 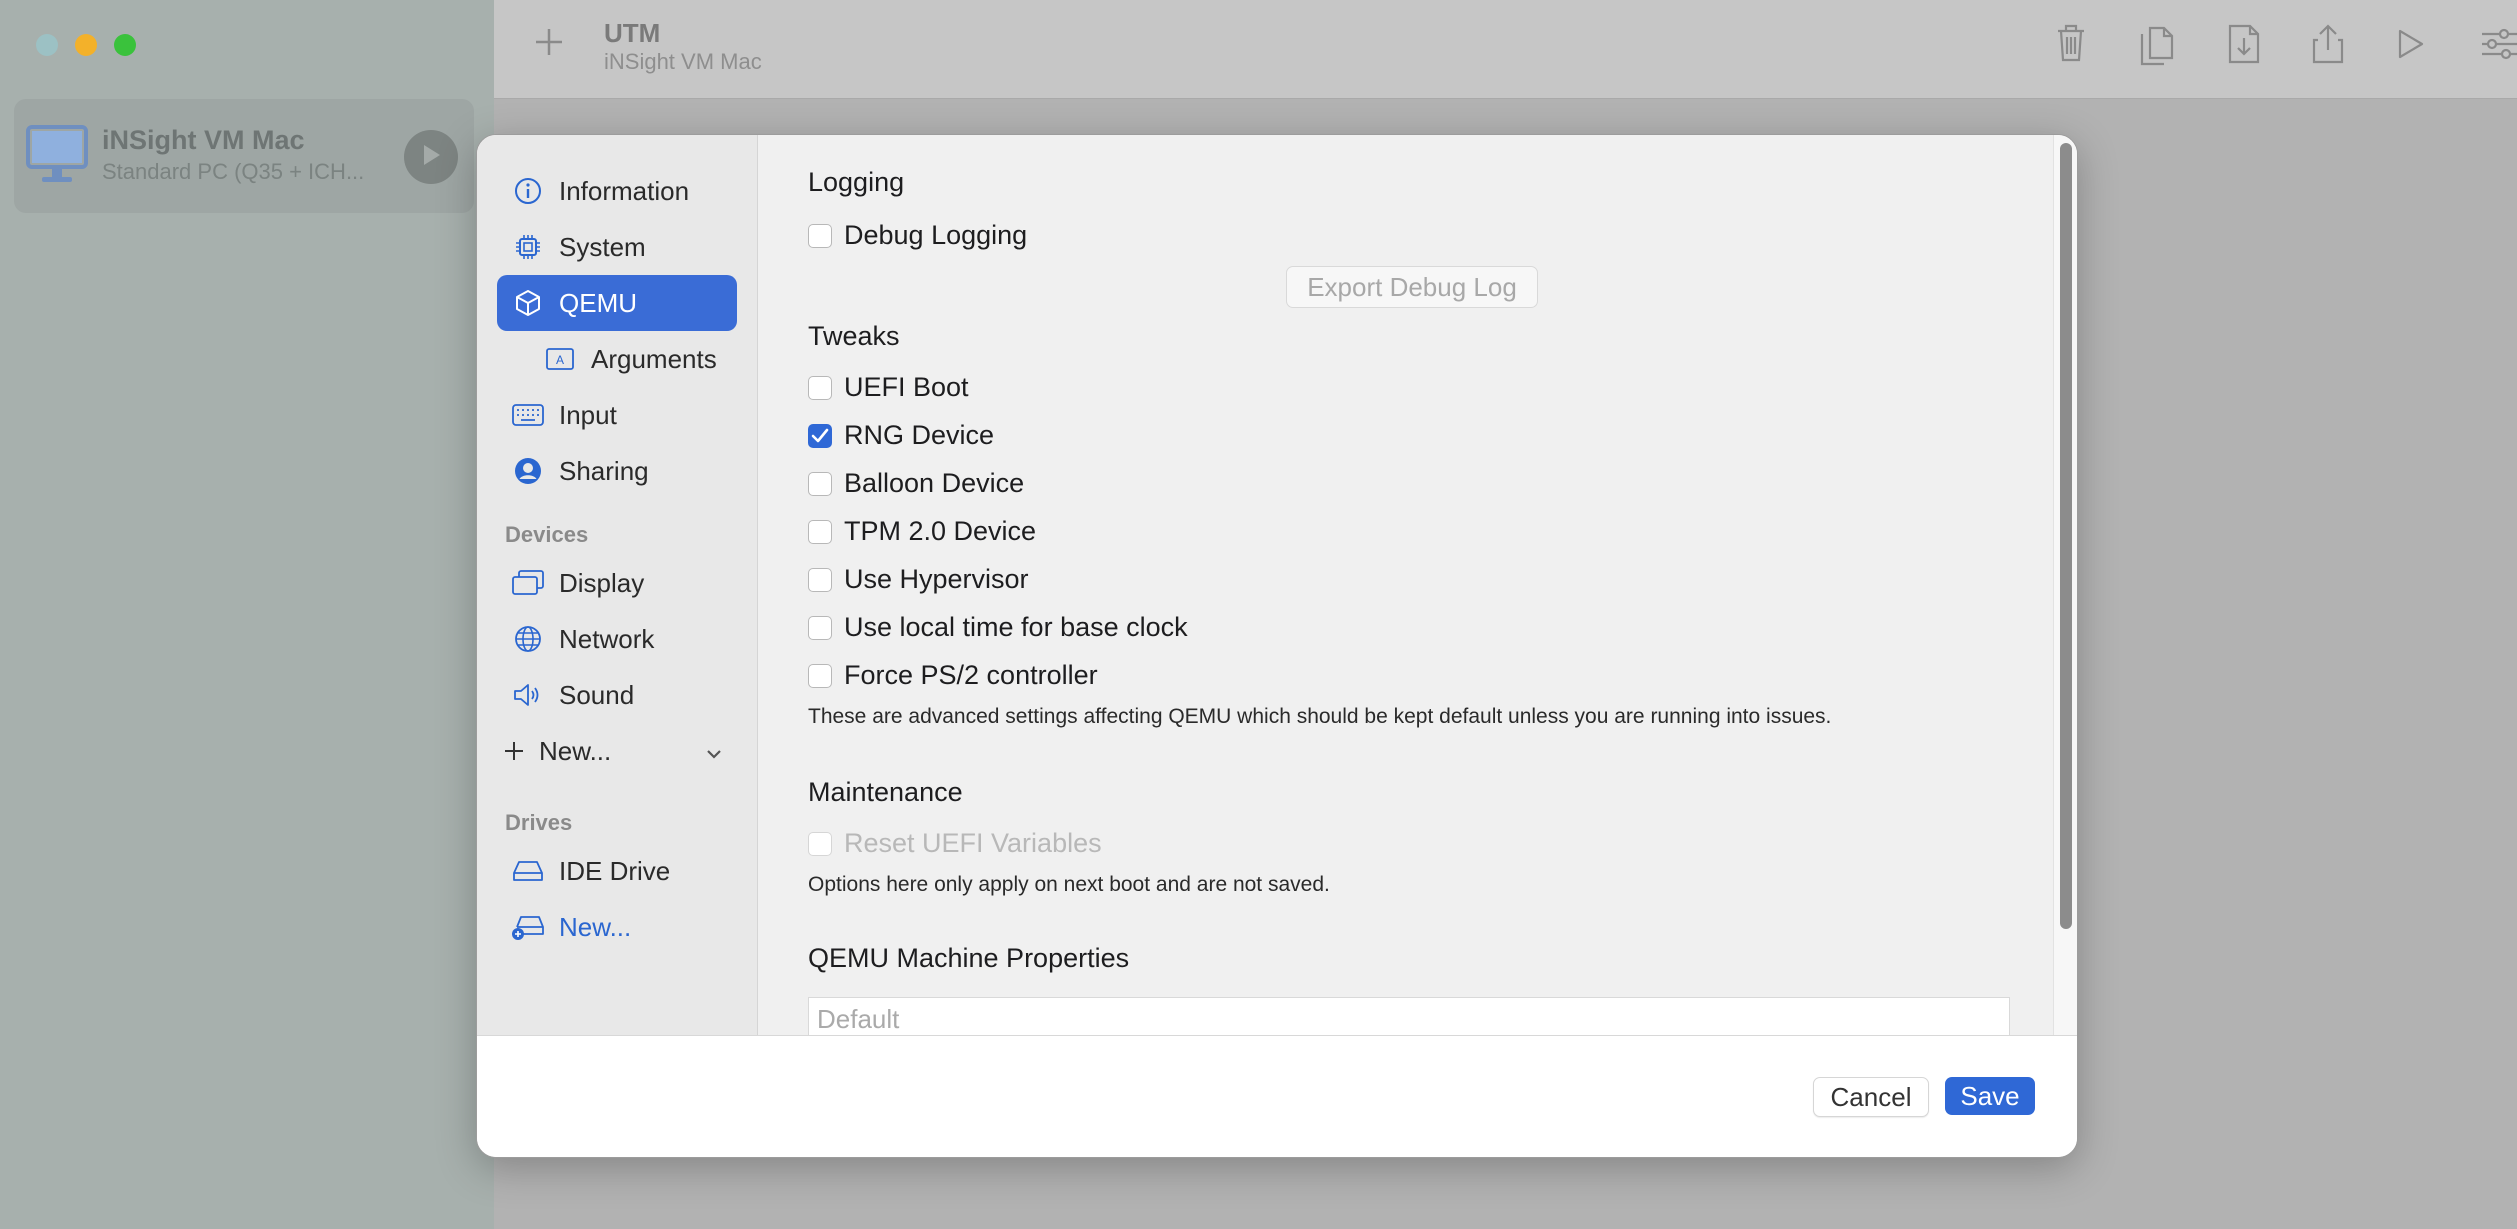 I want to click on sidebar-item-arguments: A Arguments, so click(x=617, y=359).